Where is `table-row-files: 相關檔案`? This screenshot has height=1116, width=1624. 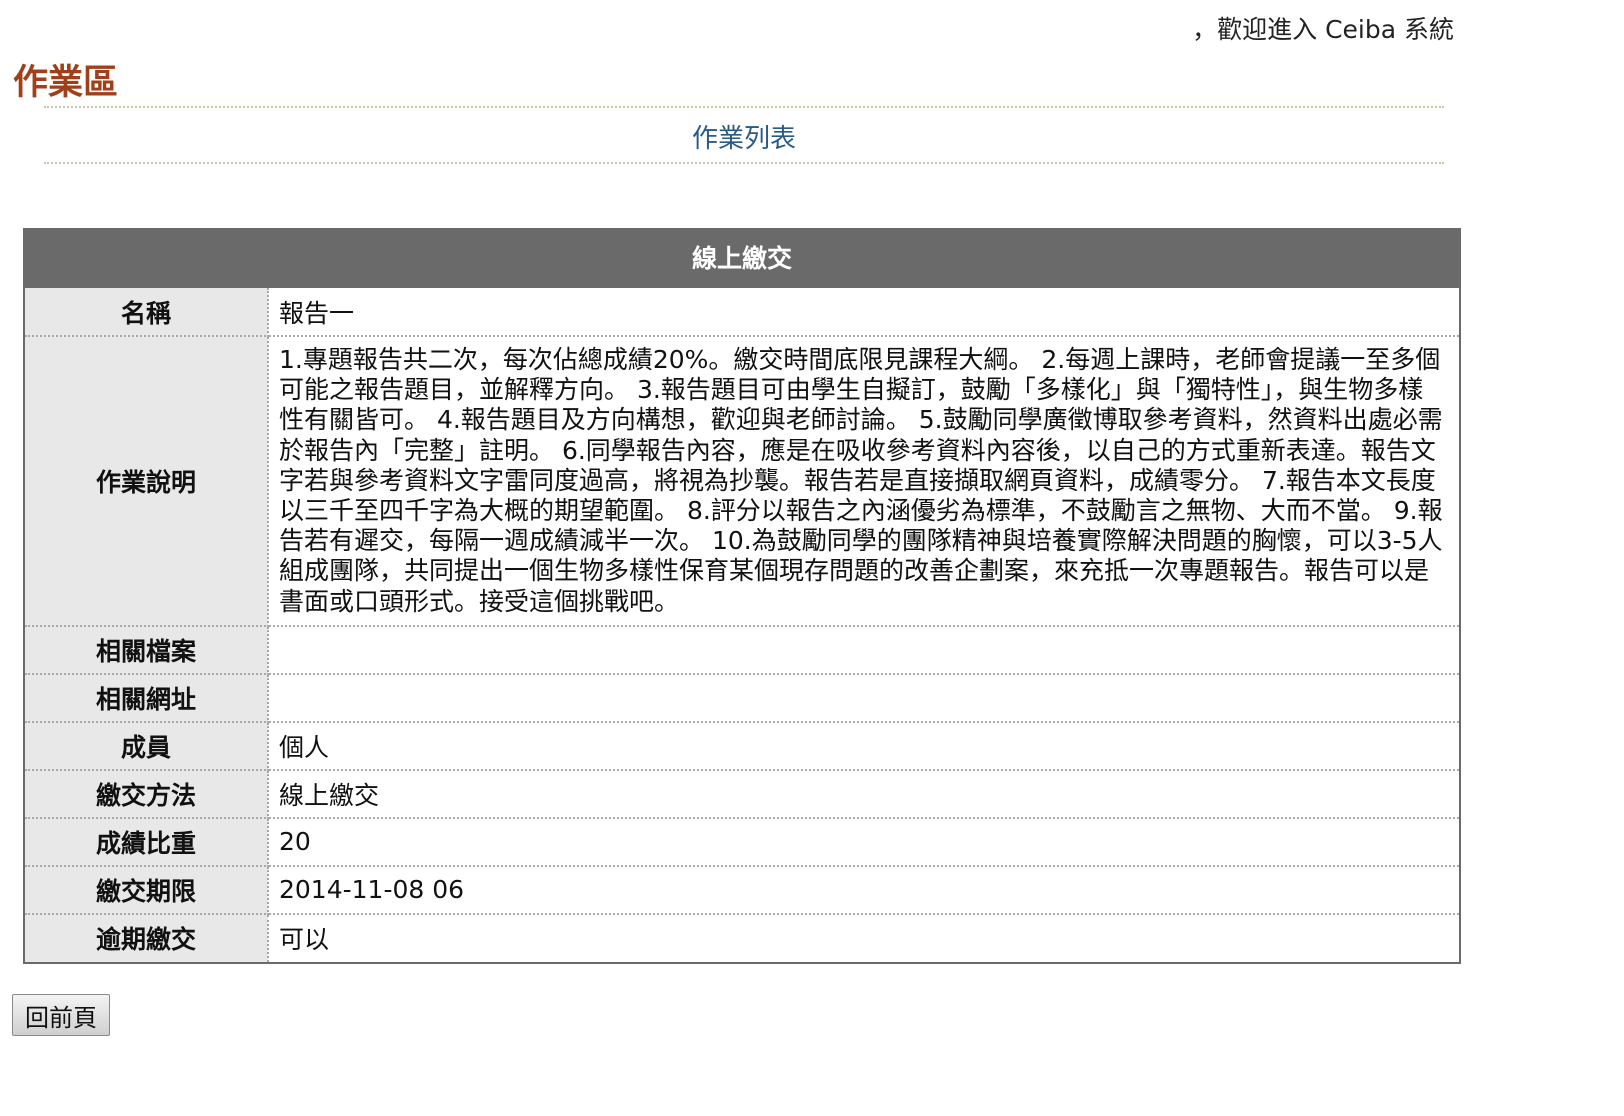 table-row-files: 相關檔案 is located at coordinates (742, 650).